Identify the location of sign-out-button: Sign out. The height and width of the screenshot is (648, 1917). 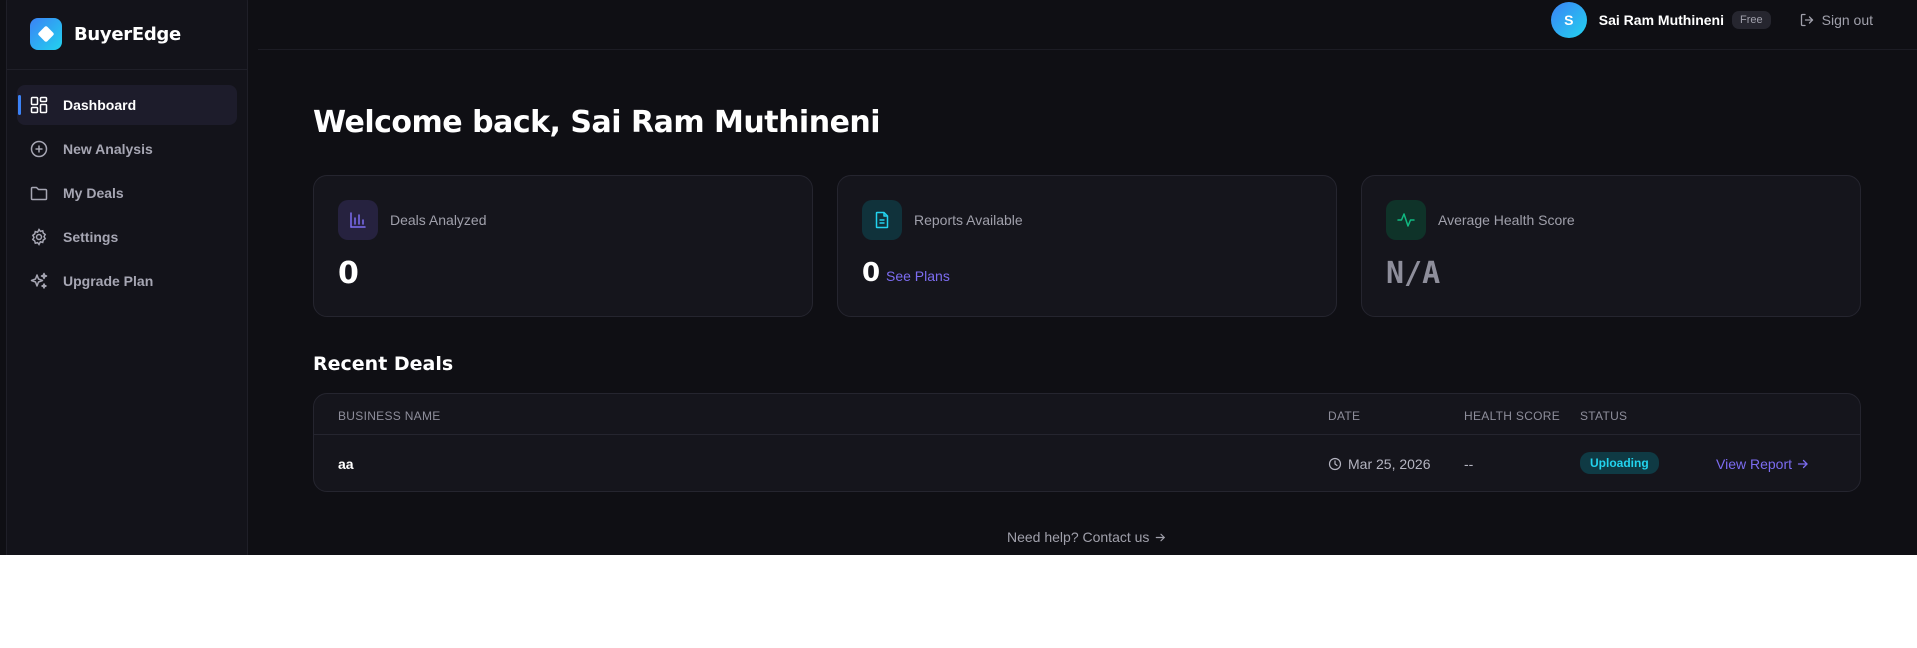
(1836, 20).